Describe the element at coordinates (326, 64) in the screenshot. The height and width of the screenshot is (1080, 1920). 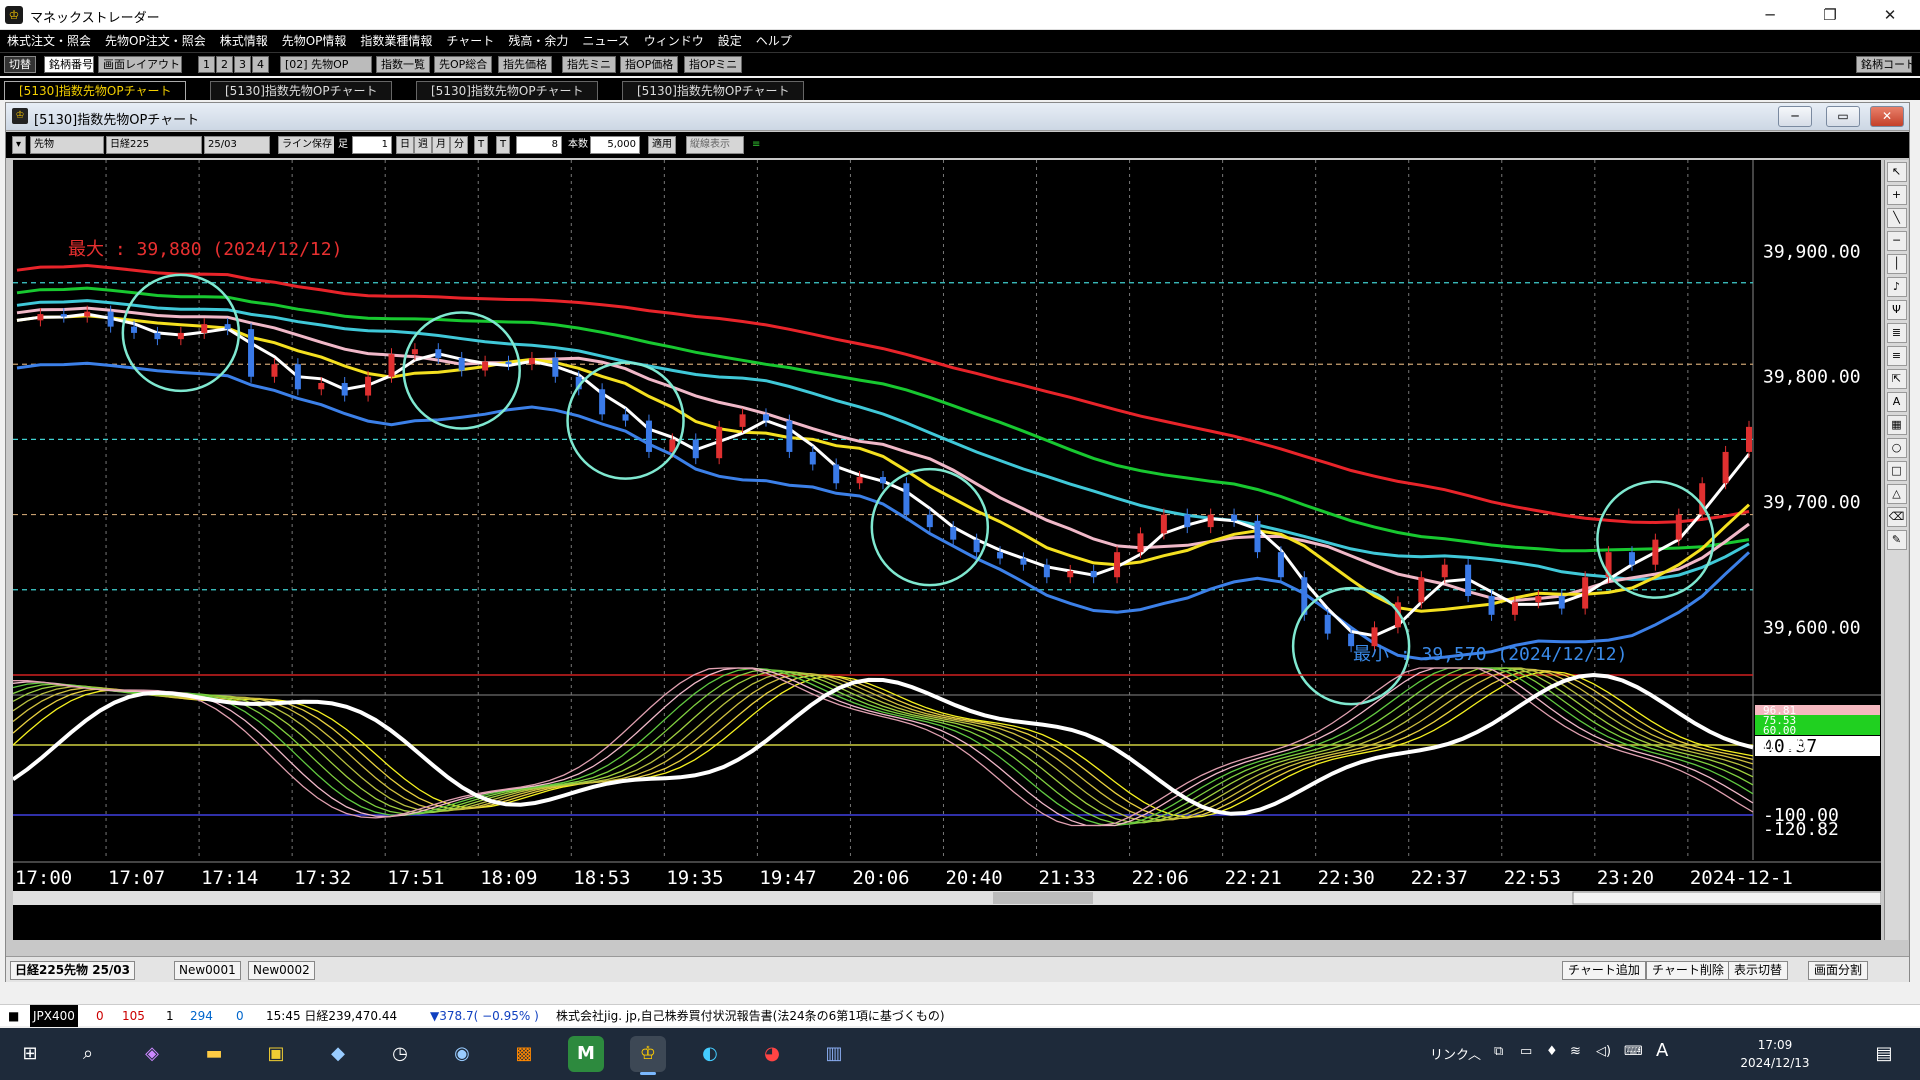
I see `futures-select: [02] 先物OP` at that location.